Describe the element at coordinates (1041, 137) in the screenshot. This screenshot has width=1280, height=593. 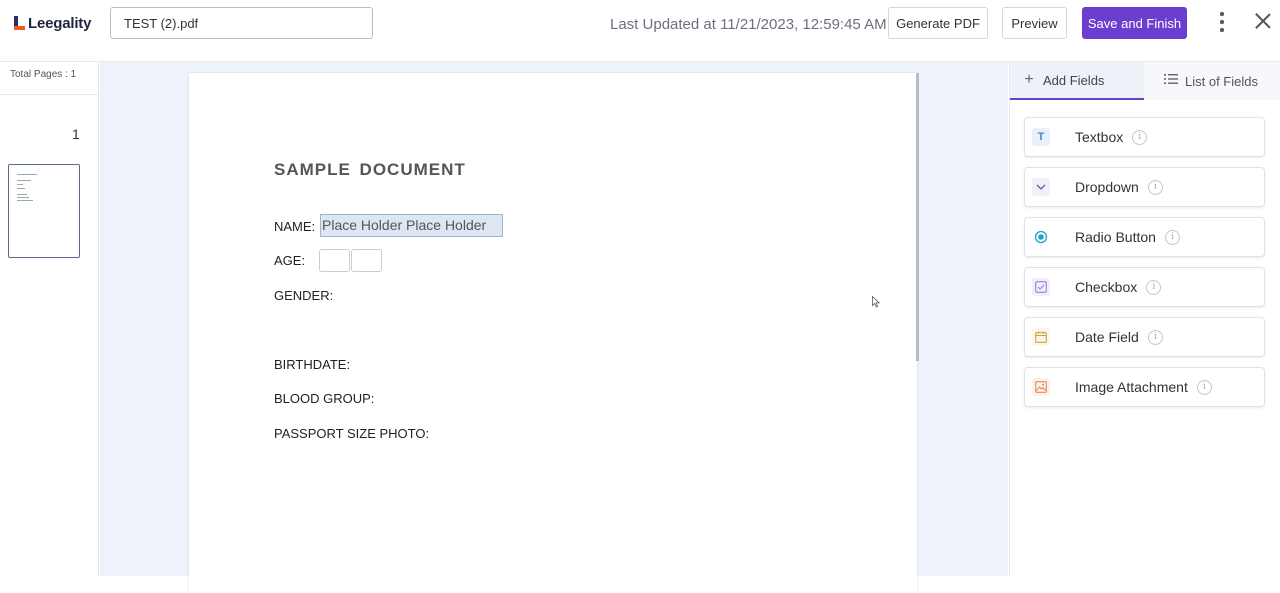
I see `textbox-icon: T` at that location.